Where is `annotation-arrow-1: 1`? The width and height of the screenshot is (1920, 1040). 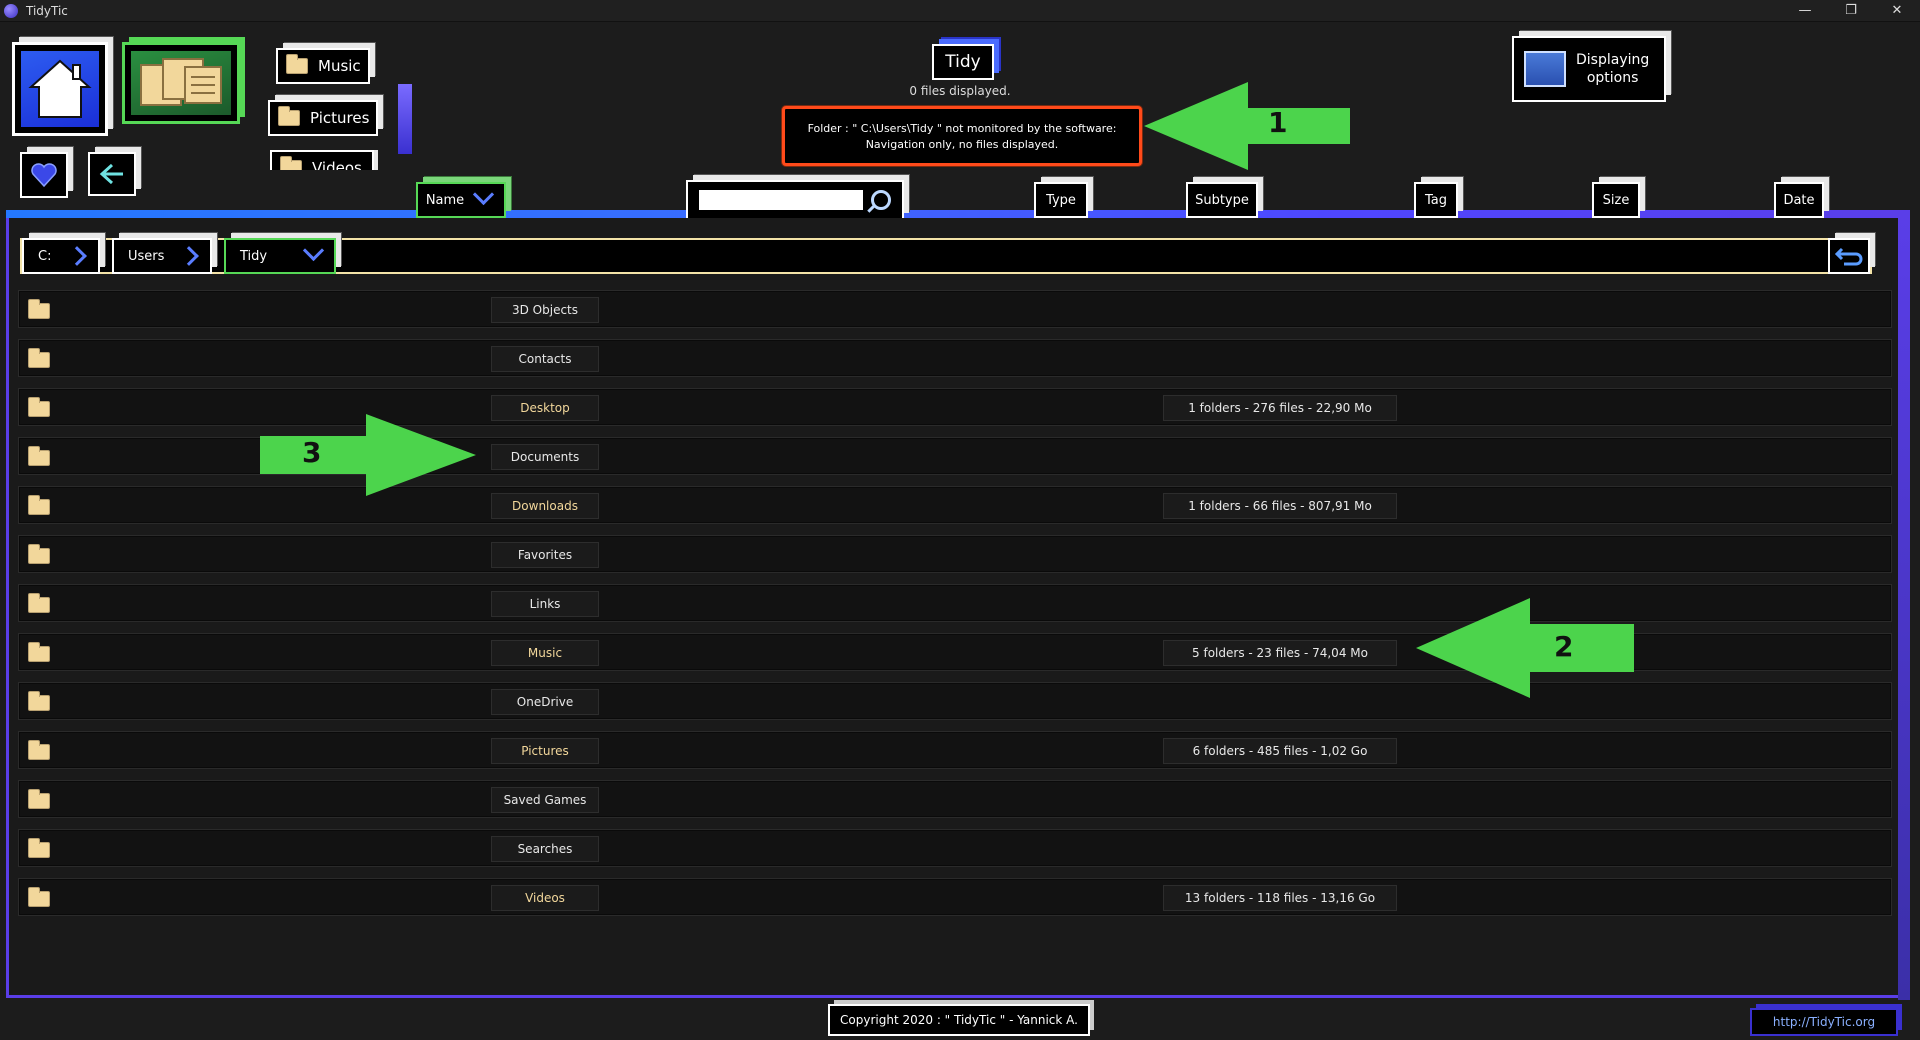
annotation-arrow-1: 1 is located at coordinates (1247, 126).